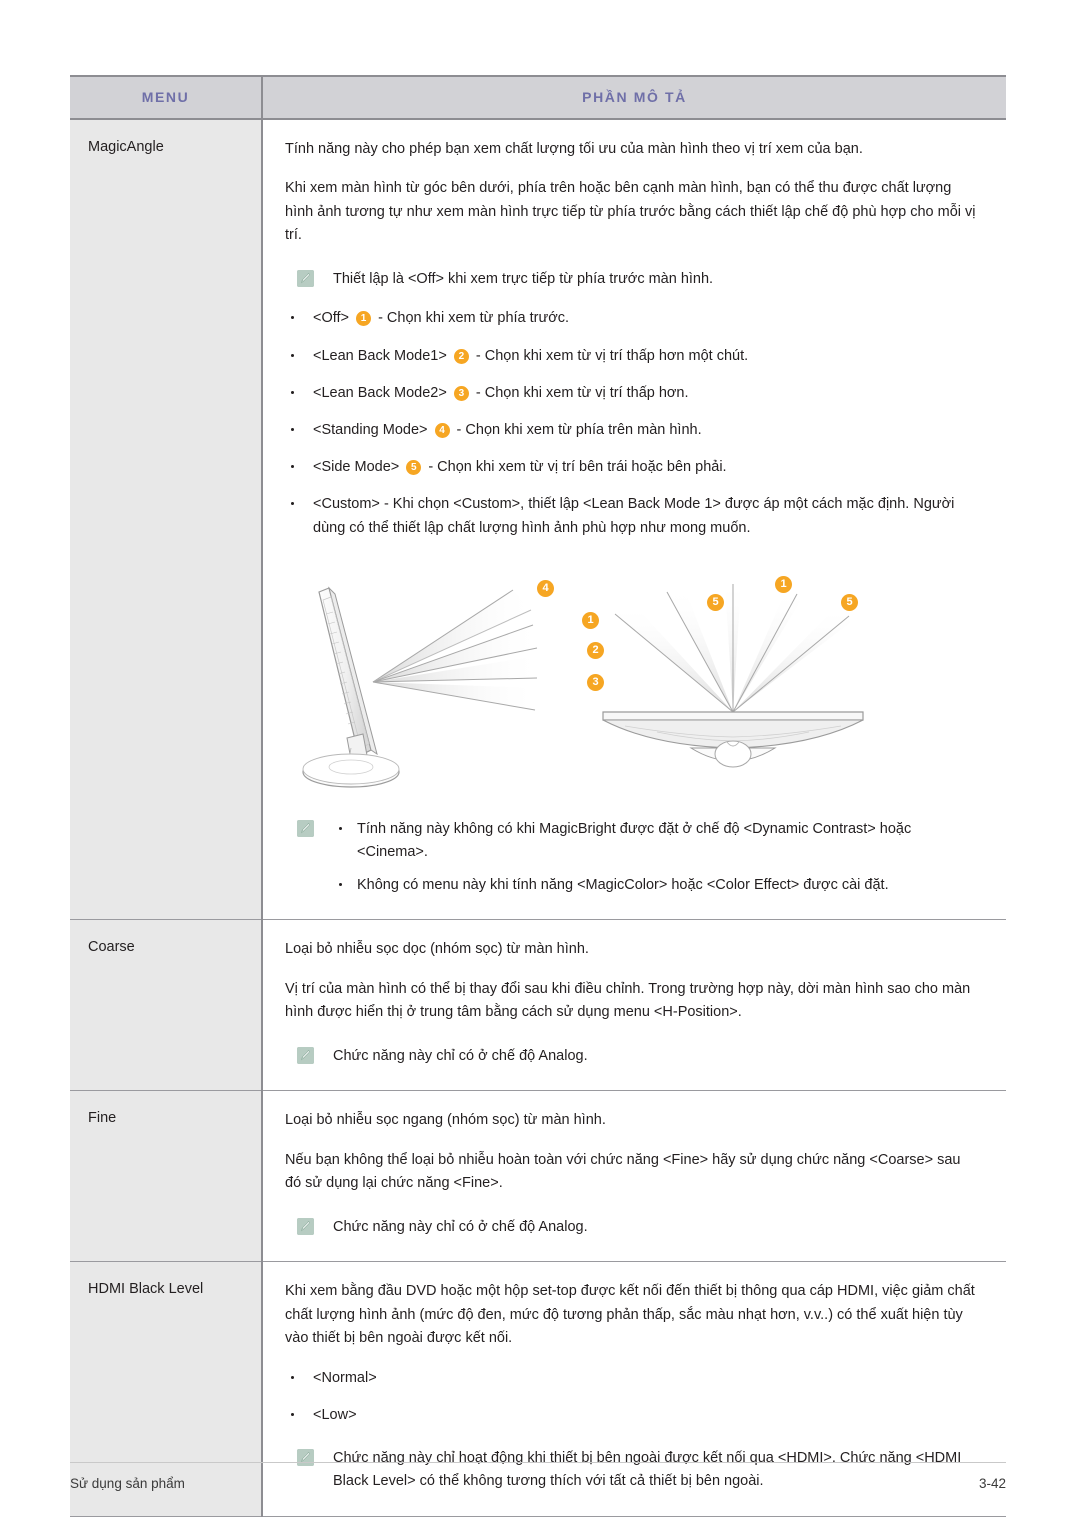  I want to click on side-view-monitor, so click(420, 687).